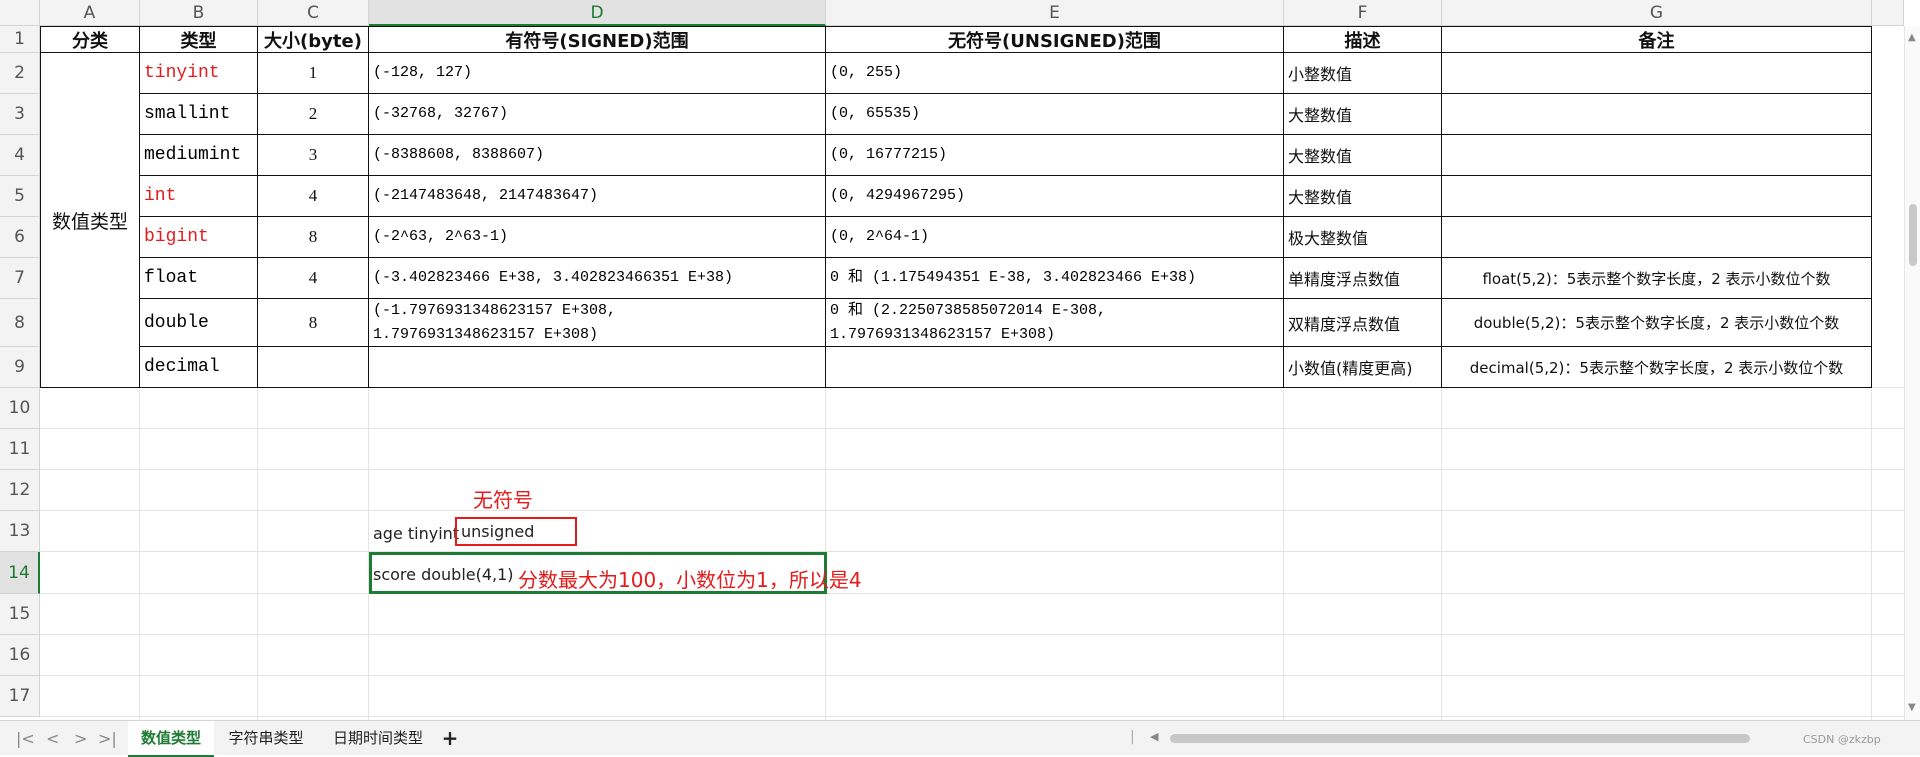 Image resolution: width=1920 pixels, height=757 pixels. Describe the element at coordinates (199, 196) in the screenshot. I see `type-cell-int: int` at that location.